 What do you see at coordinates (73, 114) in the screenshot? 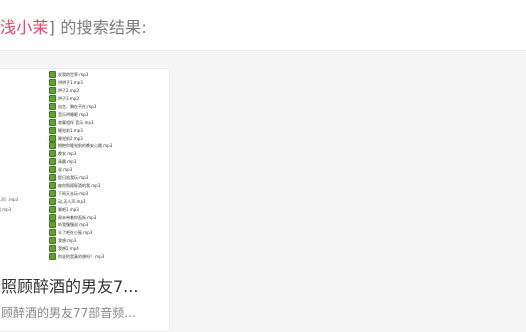
I see `file-name: 音乐哄睡眠.mp3` at bounding box center [73, 114].